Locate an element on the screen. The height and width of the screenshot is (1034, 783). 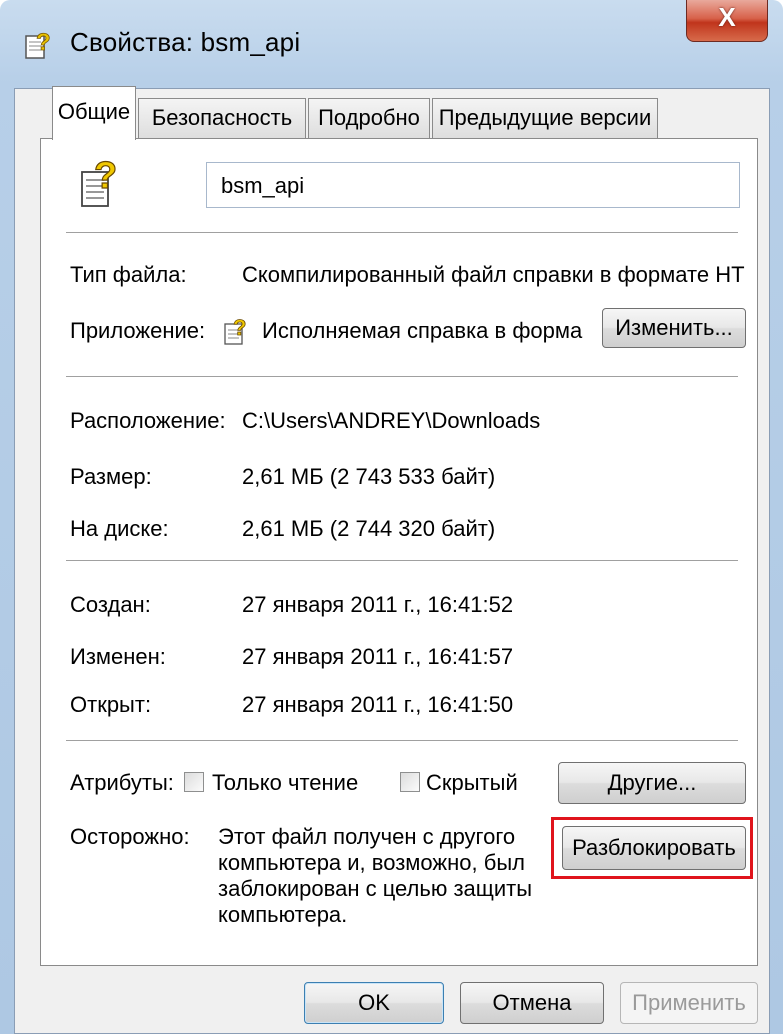
readonly-checkbox is located at coordinates (194, 782).